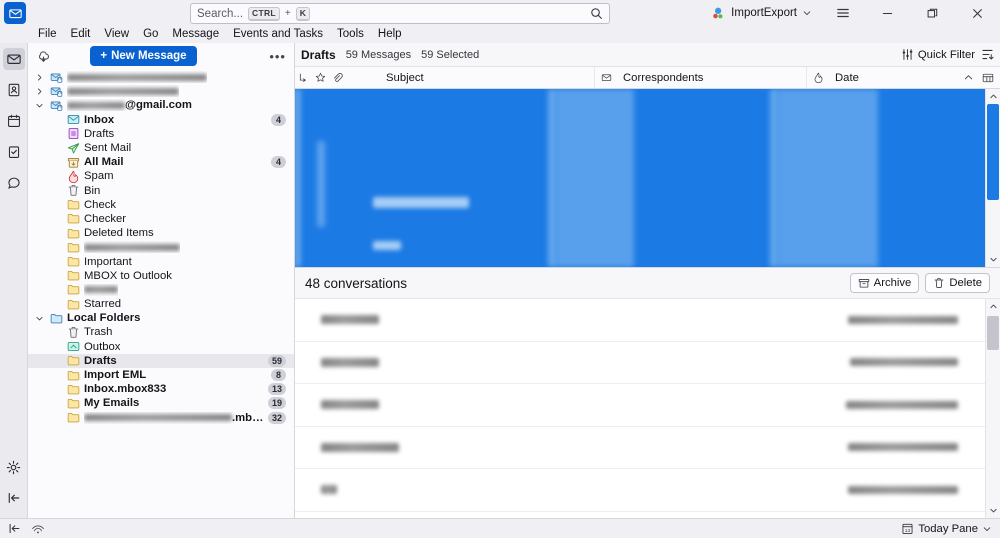  Describe the element at coordinates (988, 78) in the screenshot. I see `column-picker-icon` at that location.